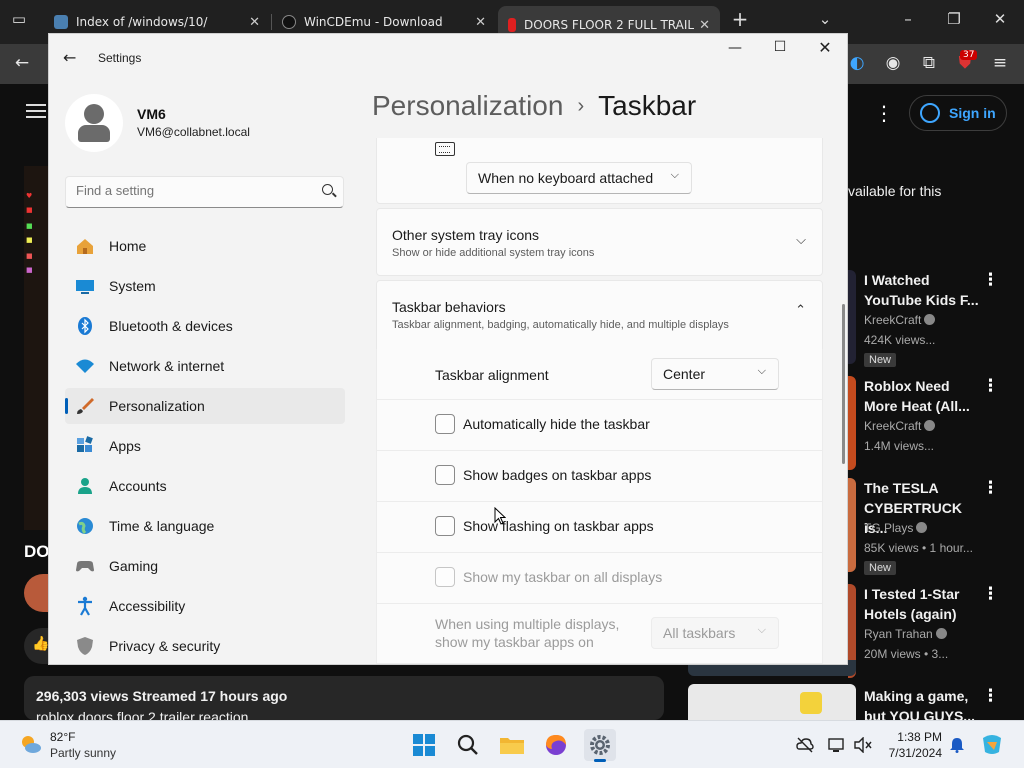 Image resolution: width=1024 pixels, height=768 pixels. I want to click on settings-taskbar-button, so click(600, 745).